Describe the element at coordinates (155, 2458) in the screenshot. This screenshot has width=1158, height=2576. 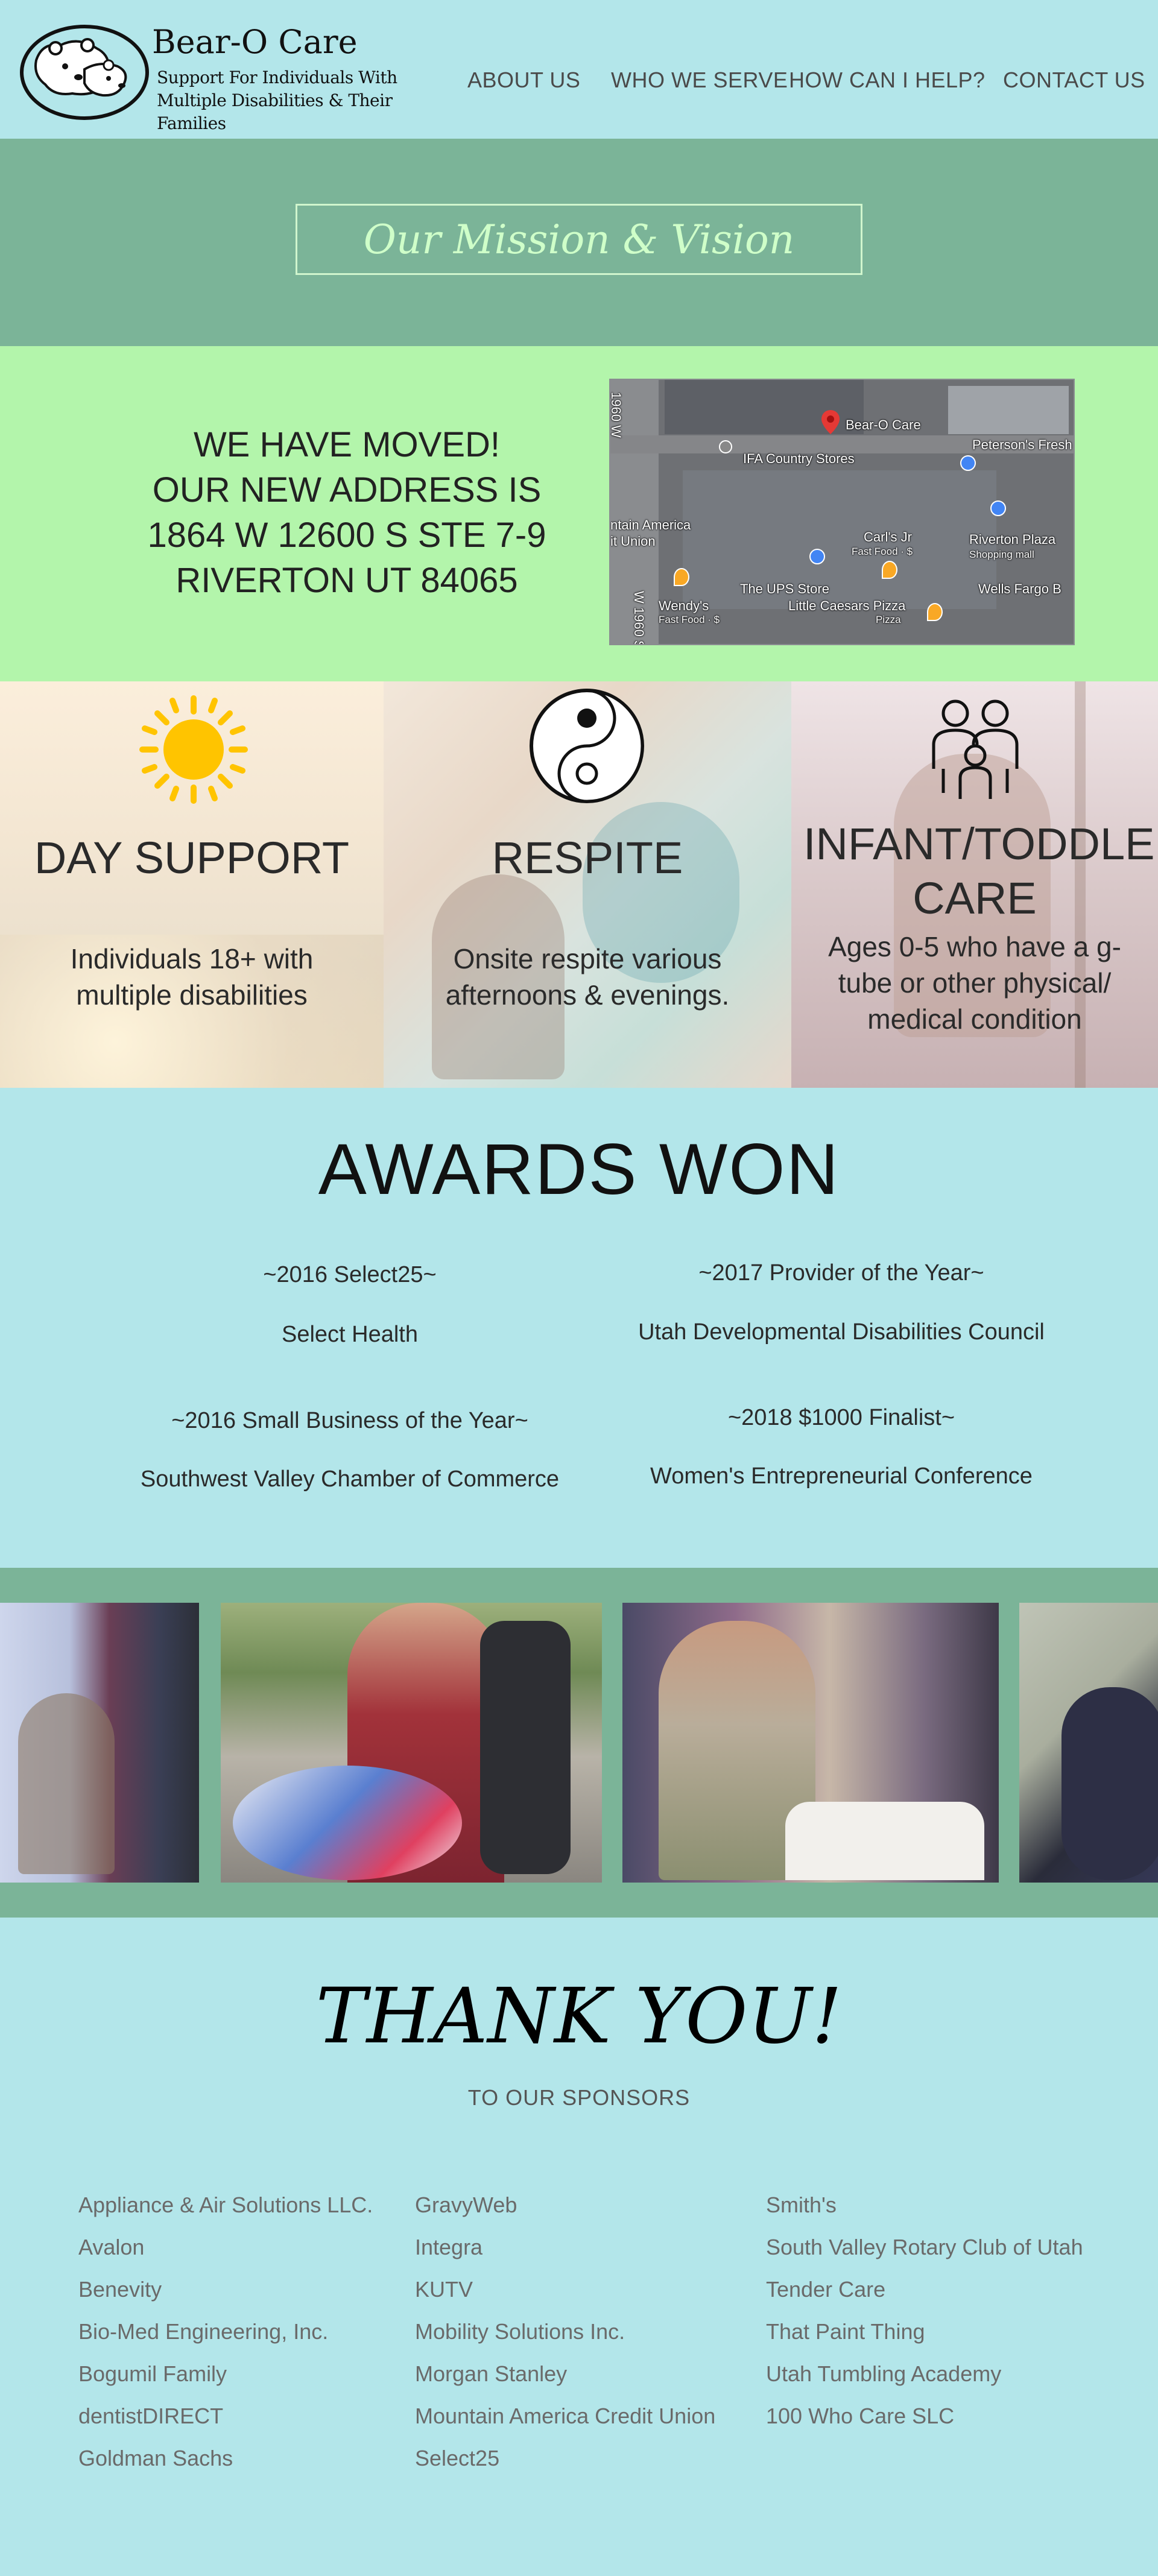
I see `sponsor-item: Goldman Sachs` at that location.